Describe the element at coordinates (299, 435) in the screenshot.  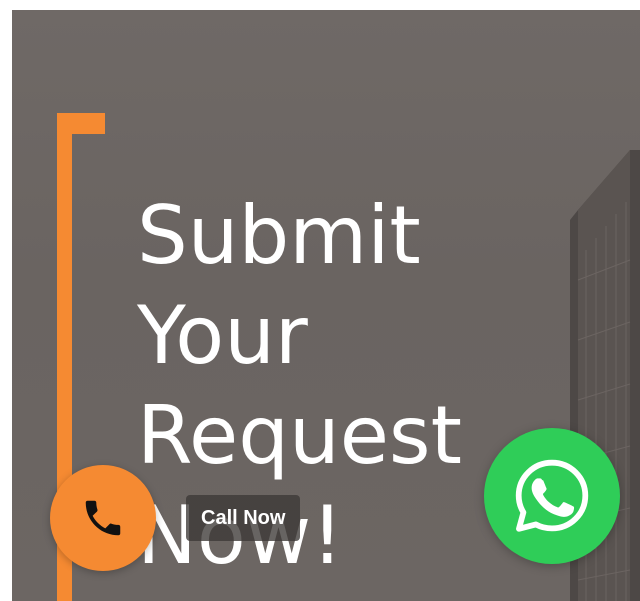
I see `headline-line-3: Request` at that location.